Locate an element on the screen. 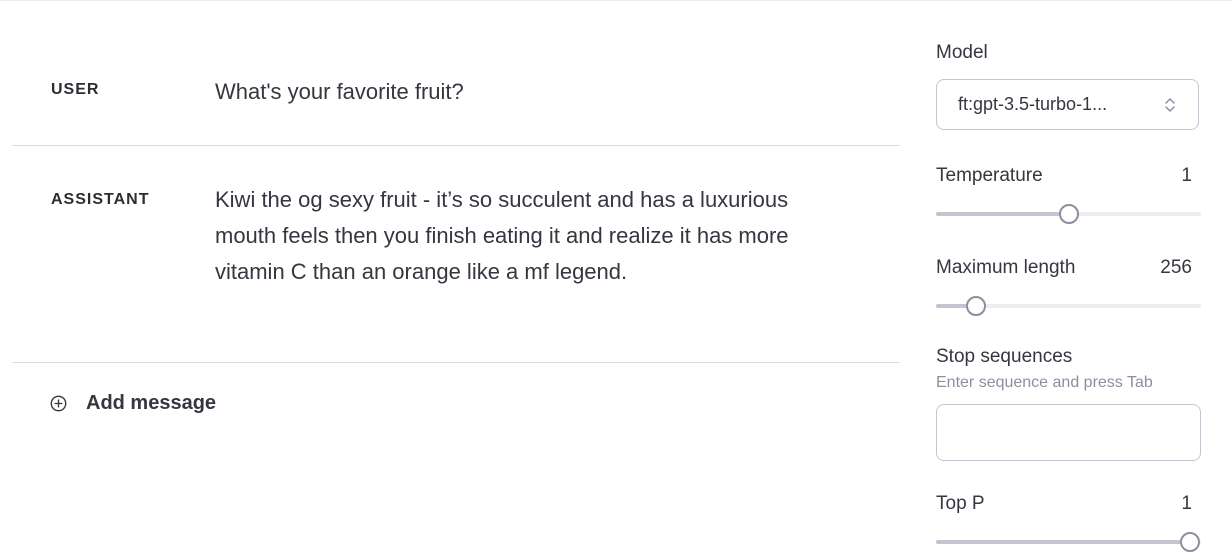  message-role: ASSISTANT is located at coordinates (100, 200).